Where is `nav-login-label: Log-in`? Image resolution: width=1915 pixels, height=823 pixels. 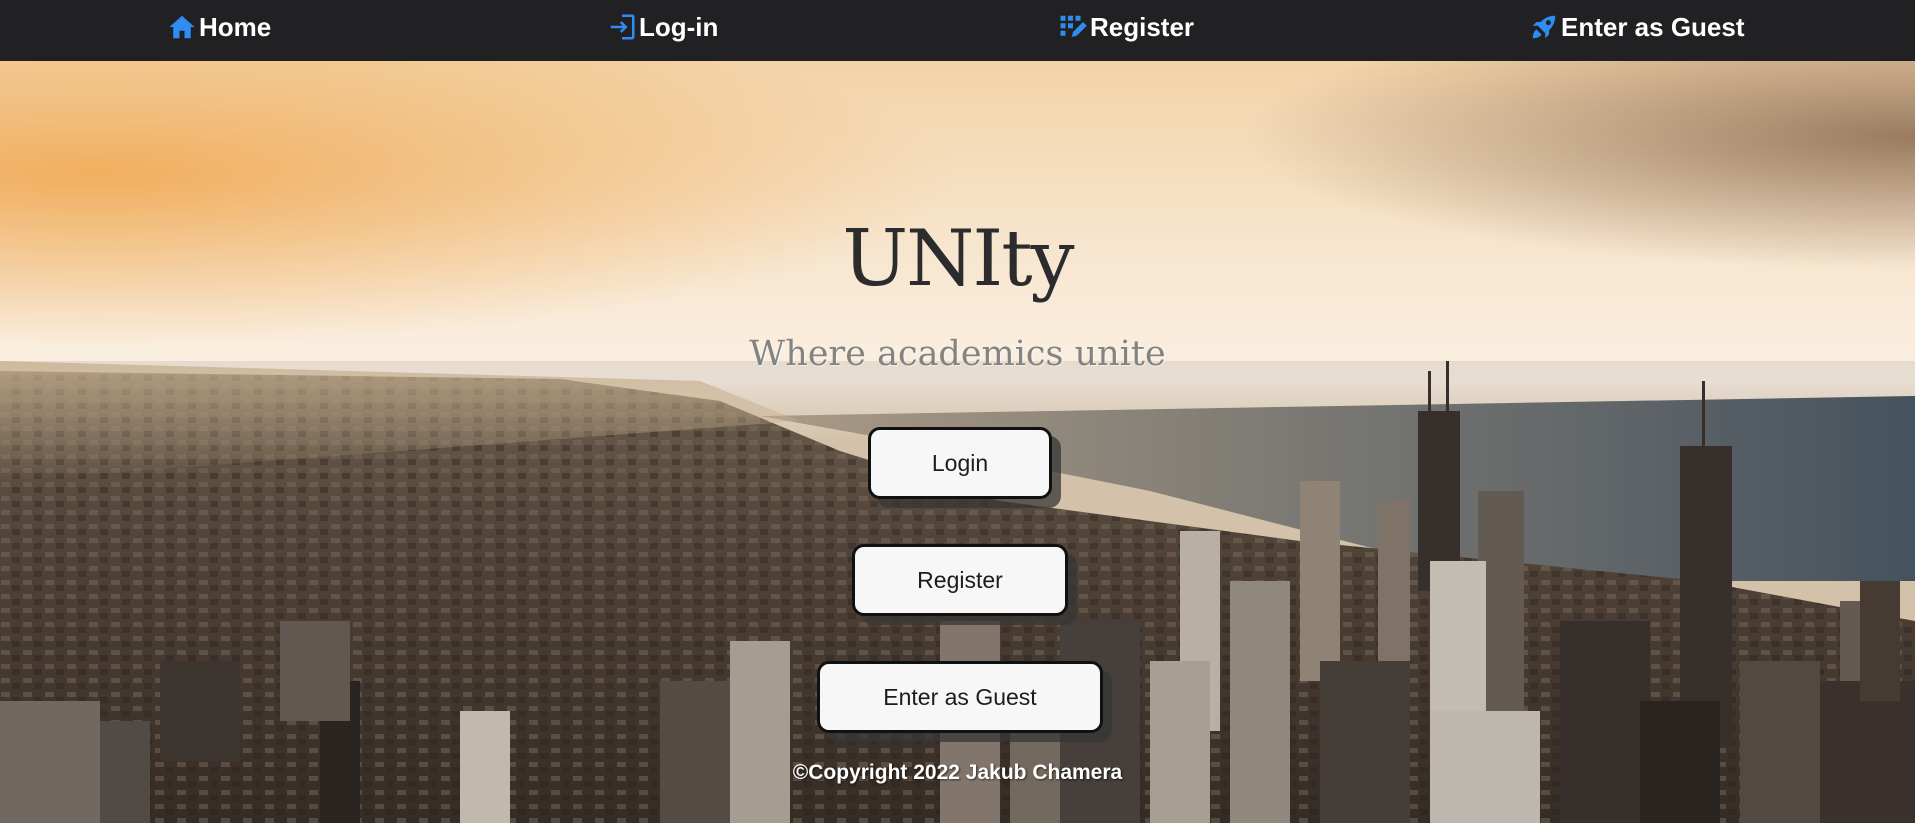 nav-login-label: Log-in is located at coordinates (679, 26).